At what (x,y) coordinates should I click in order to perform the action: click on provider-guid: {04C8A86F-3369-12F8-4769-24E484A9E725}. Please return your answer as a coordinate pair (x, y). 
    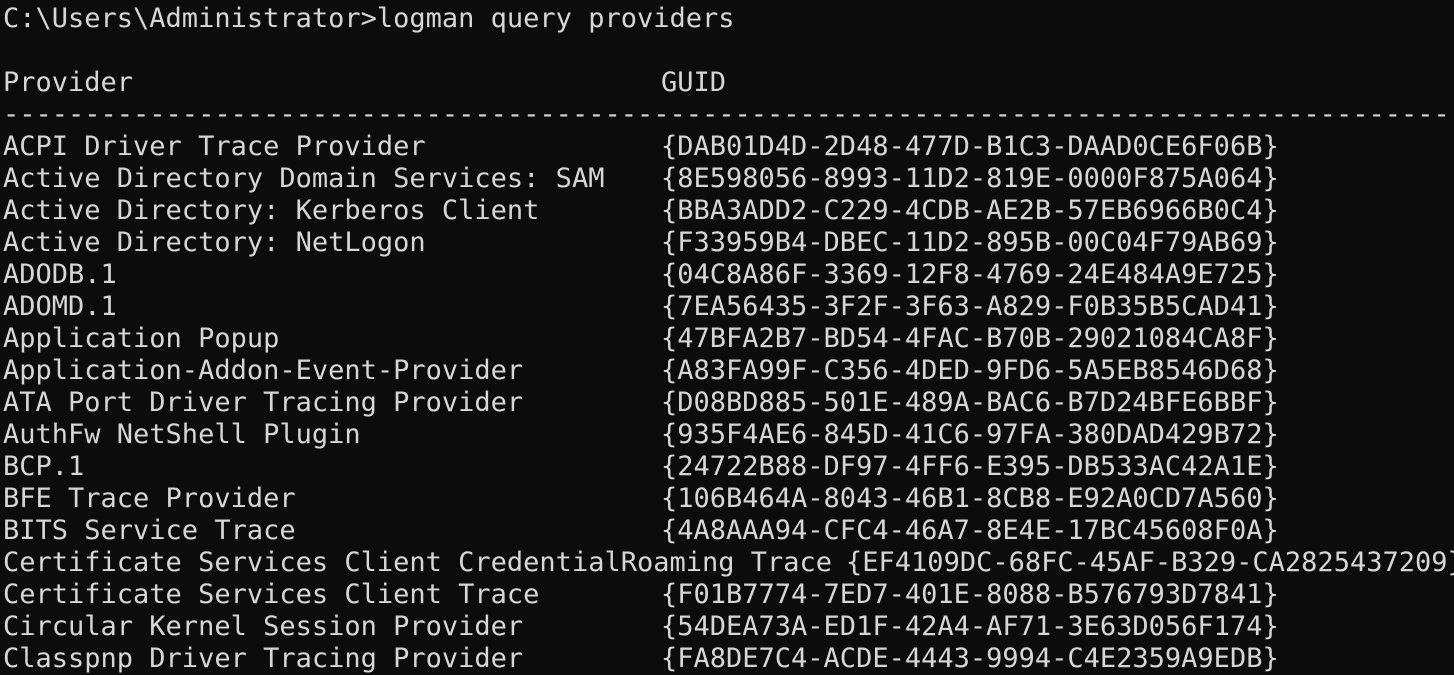
    Looking at the image, I should click on (970, 274).